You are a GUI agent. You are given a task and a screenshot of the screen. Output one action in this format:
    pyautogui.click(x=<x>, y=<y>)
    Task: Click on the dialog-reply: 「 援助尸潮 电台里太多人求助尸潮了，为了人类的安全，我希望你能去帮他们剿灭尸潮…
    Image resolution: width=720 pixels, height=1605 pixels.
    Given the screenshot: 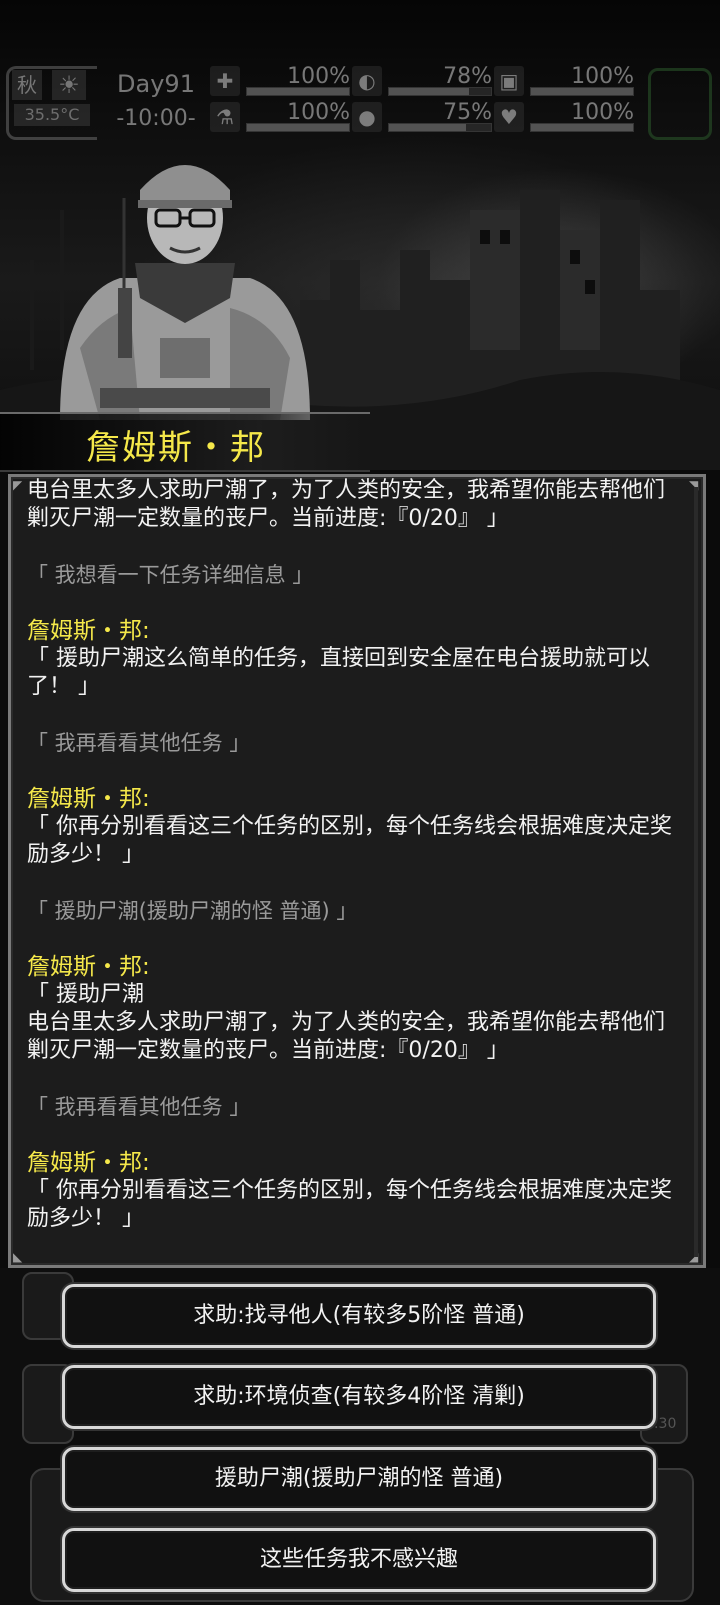 What is the action you would take?
    pyautogui.click(x=346, y=1022)
    